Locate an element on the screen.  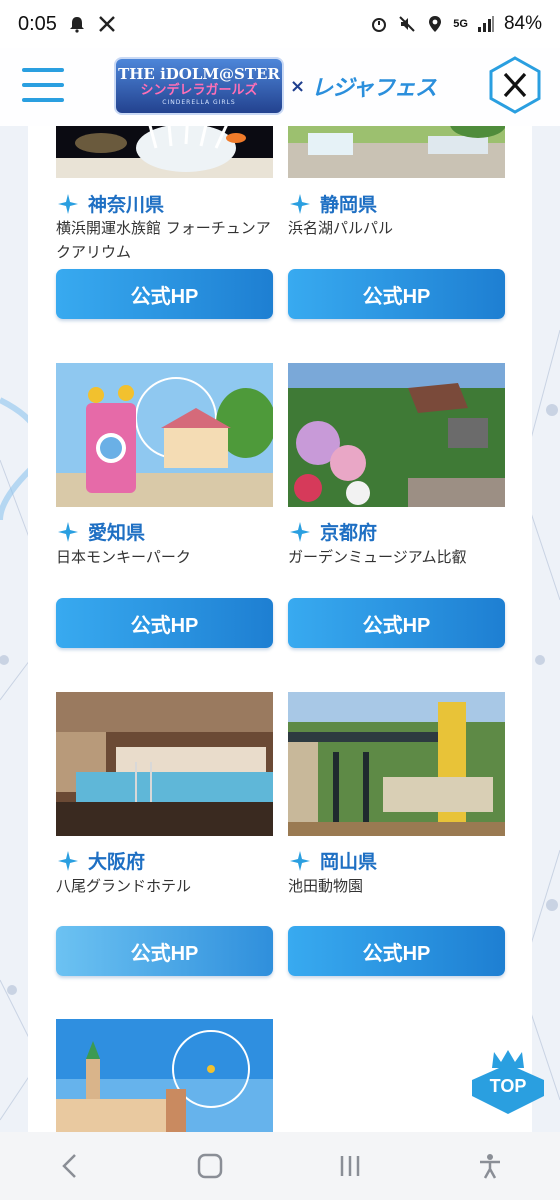
clock-time: 0:05 is located at coordinates (37, 23).